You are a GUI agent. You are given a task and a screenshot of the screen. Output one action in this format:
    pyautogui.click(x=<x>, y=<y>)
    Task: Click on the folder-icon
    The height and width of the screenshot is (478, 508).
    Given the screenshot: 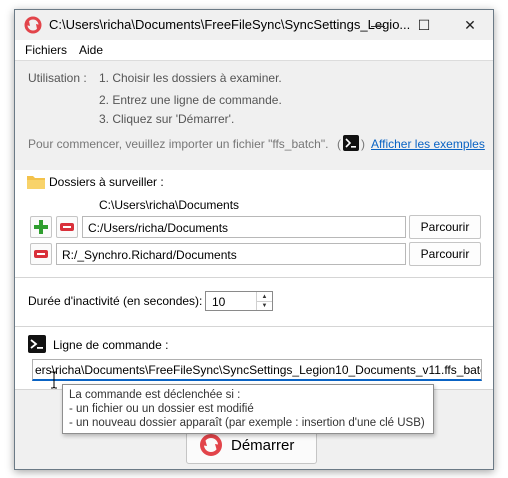 What is the action you would take?
    pyautogui.click(x=36, y=182)
    